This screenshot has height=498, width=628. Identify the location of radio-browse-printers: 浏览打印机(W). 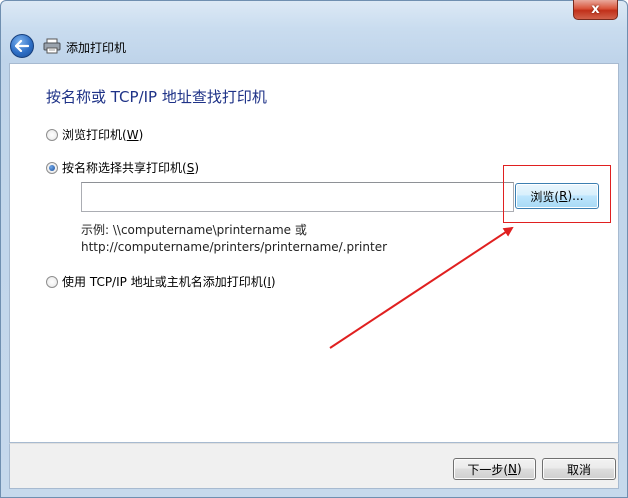
(94, 134).